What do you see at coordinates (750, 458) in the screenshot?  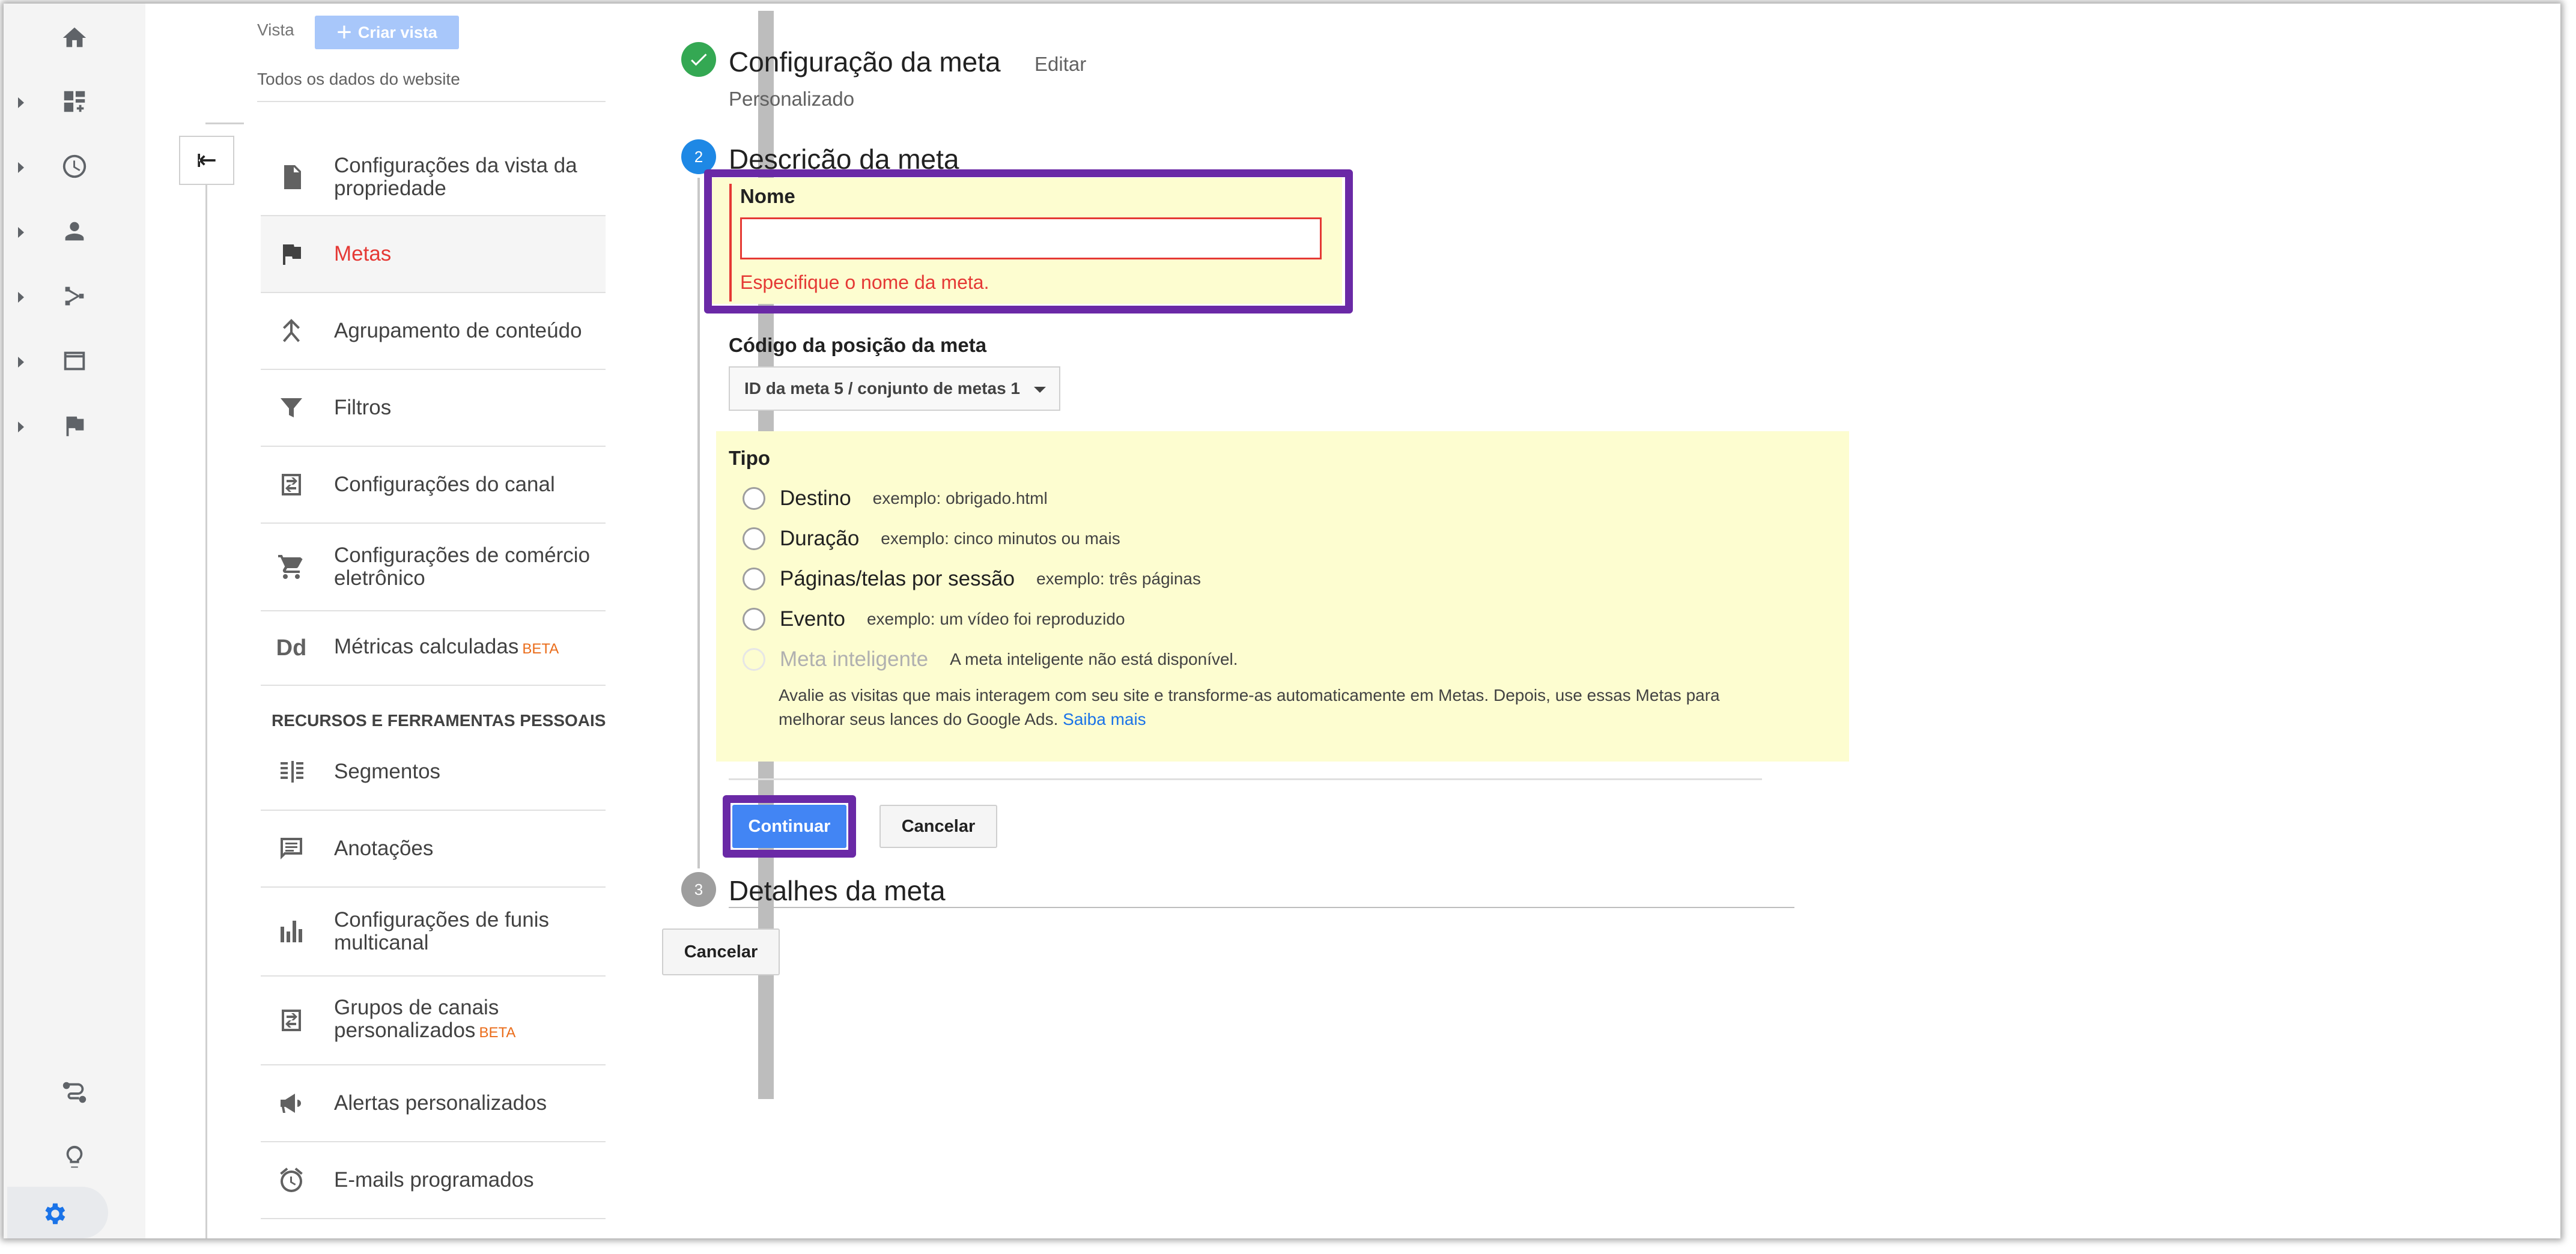 I see `type-label: Tipo` at bounding box center [750, 458].